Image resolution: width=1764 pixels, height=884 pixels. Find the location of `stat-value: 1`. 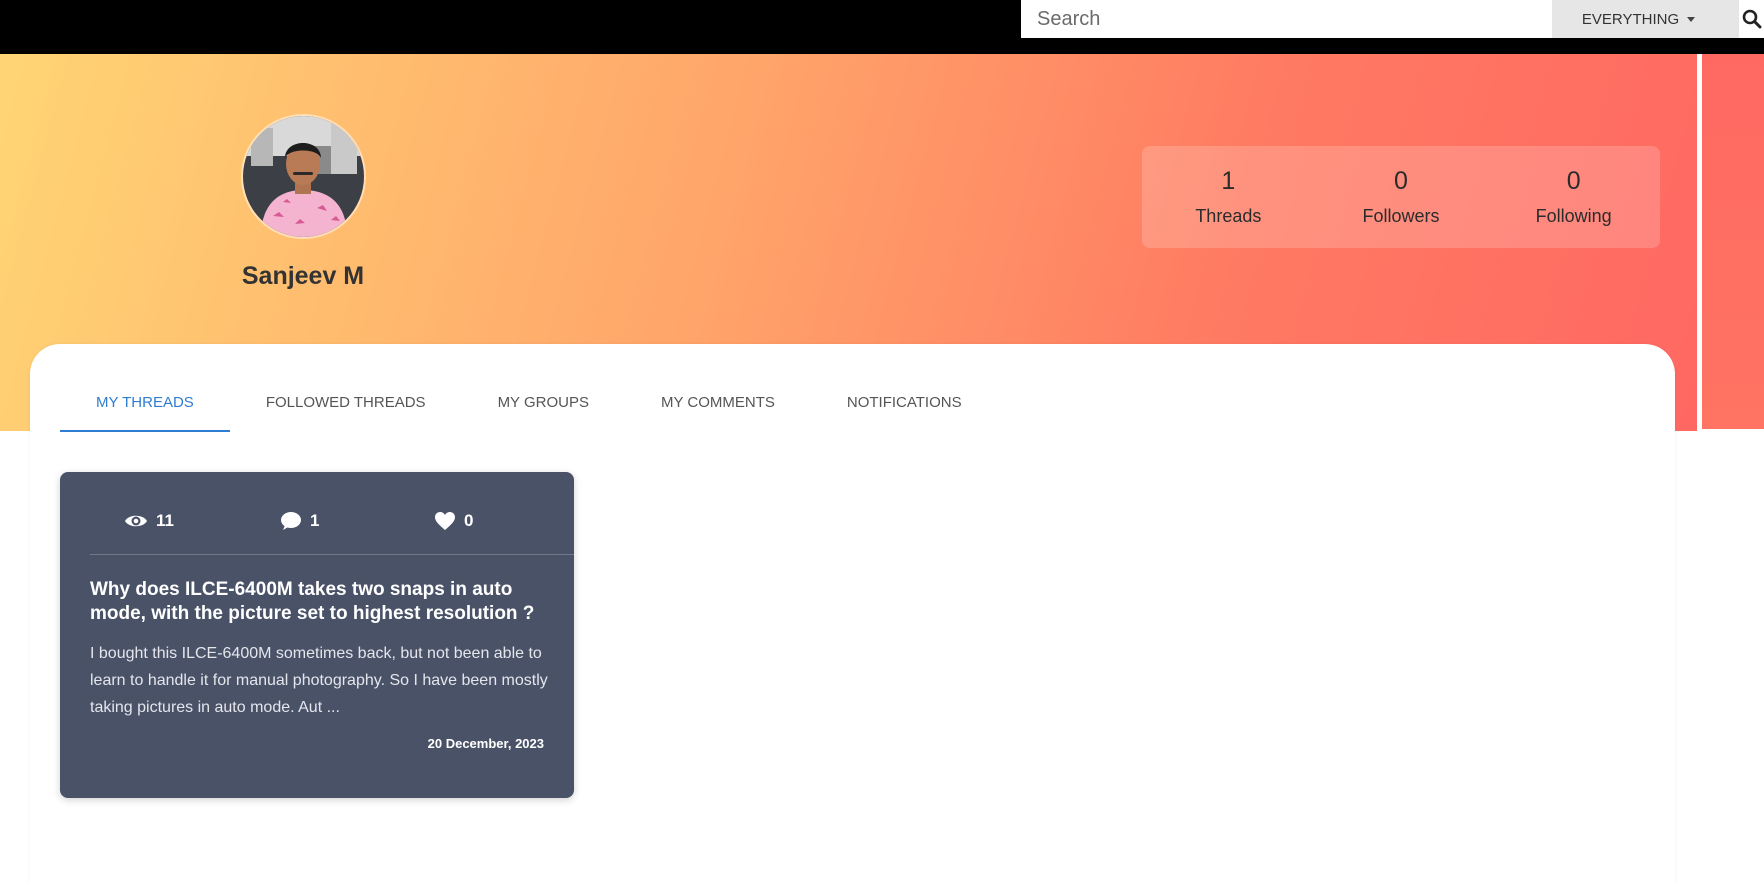

stat-value: 1 is located at coordinates (1228, 181).